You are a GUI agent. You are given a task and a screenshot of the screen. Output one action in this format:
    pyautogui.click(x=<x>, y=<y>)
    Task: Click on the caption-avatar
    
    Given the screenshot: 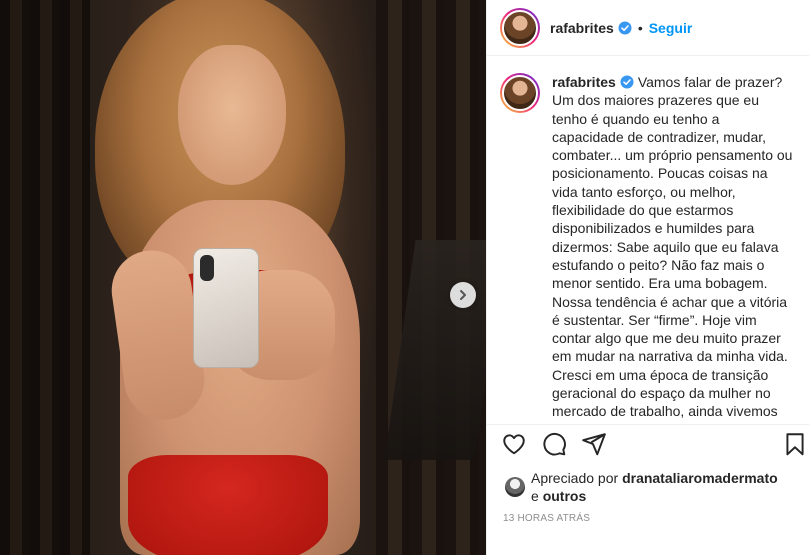 What is the action you would take?
    pyautogui.click(x=520, y=93)
    